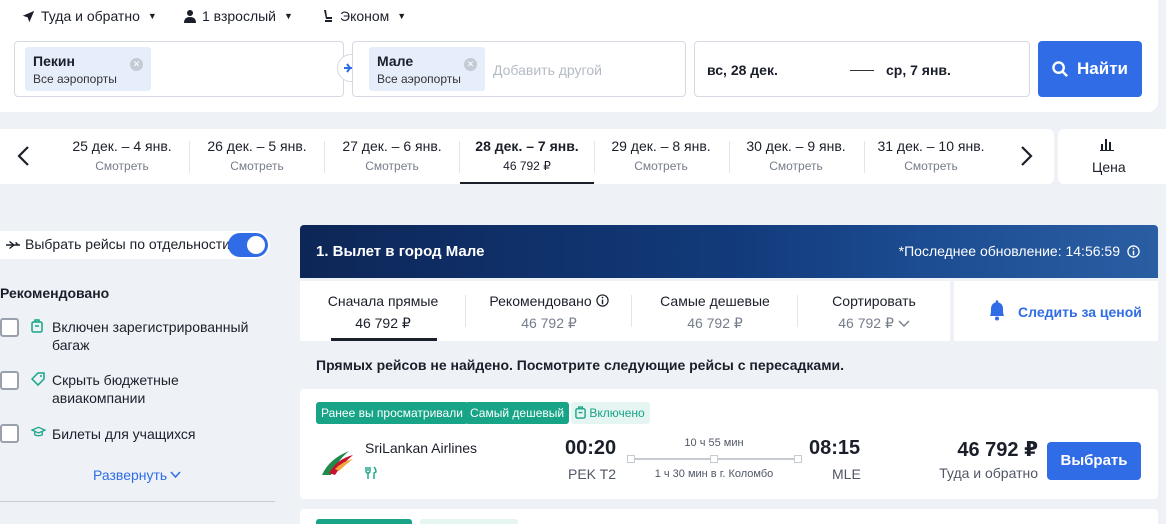  I want to click on arrive-airport: MLE, so click(846, 474).